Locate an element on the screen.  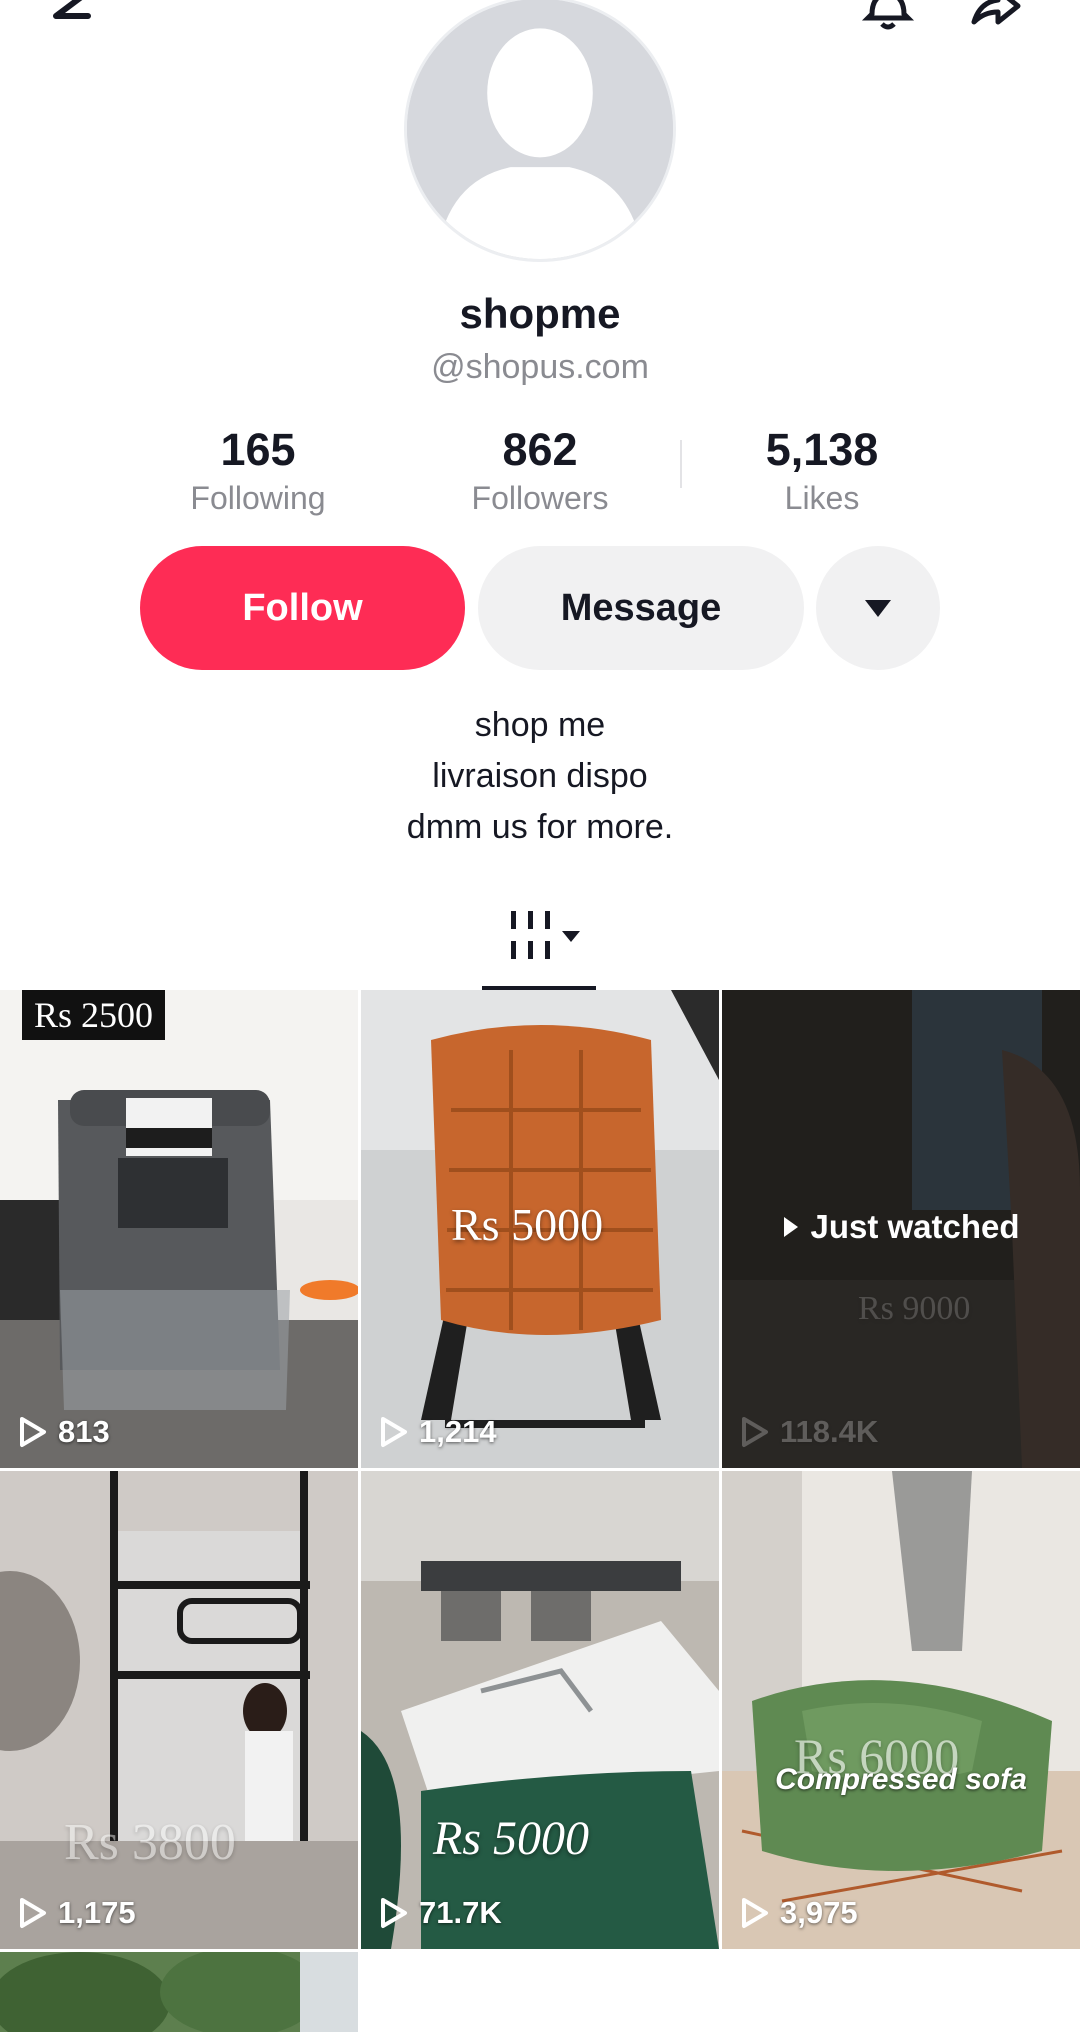
video-tile: Rs 2500 813 is located at coordinates (179, 1229).